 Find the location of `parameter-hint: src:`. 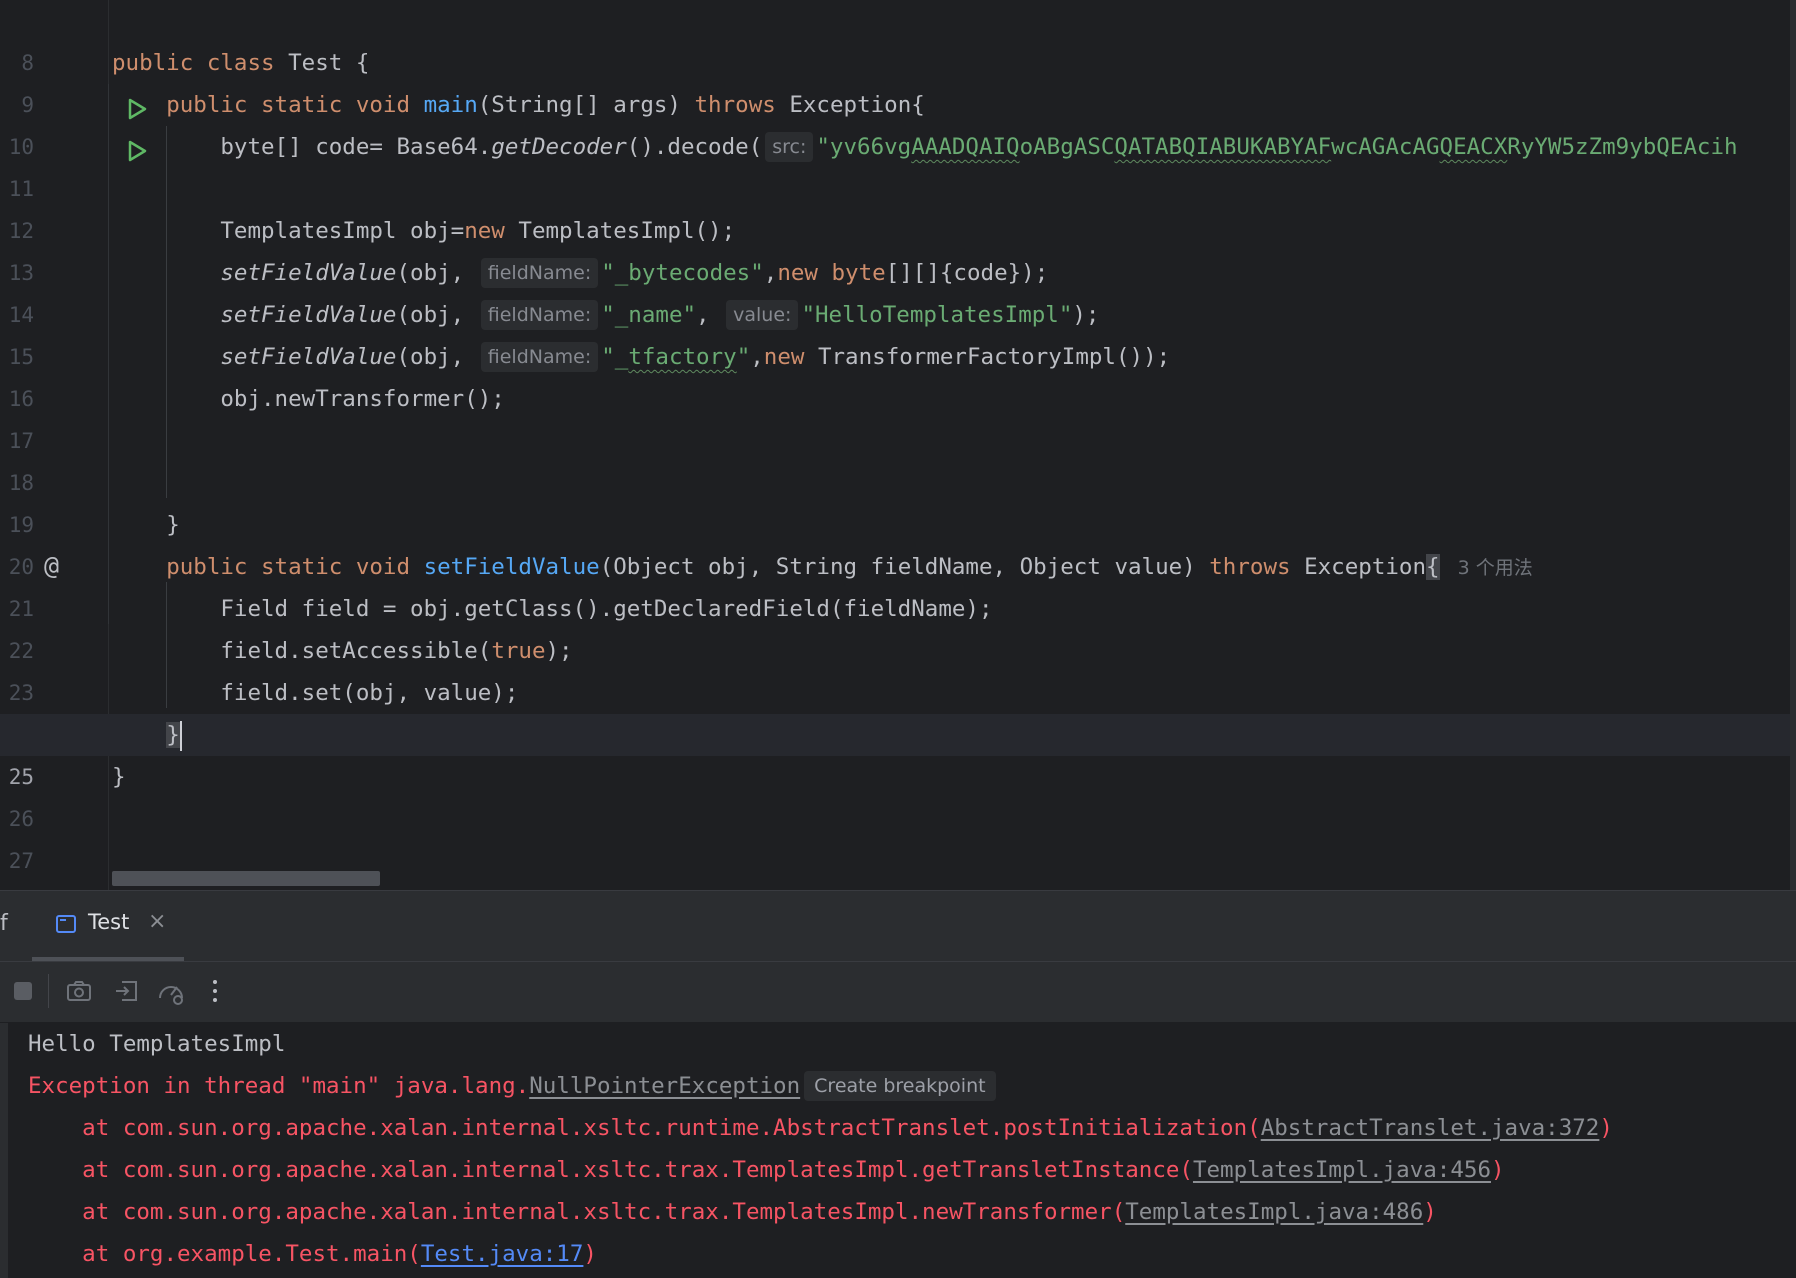

parameter-hint: src: is located at coordinates (789, 147).